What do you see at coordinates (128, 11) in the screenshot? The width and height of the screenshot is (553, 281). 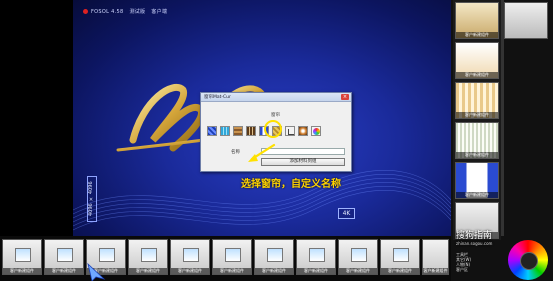 I see `viewport-title-bar: FOSOL 4.58 测试版 客户端` at bounding box center [128, 11].